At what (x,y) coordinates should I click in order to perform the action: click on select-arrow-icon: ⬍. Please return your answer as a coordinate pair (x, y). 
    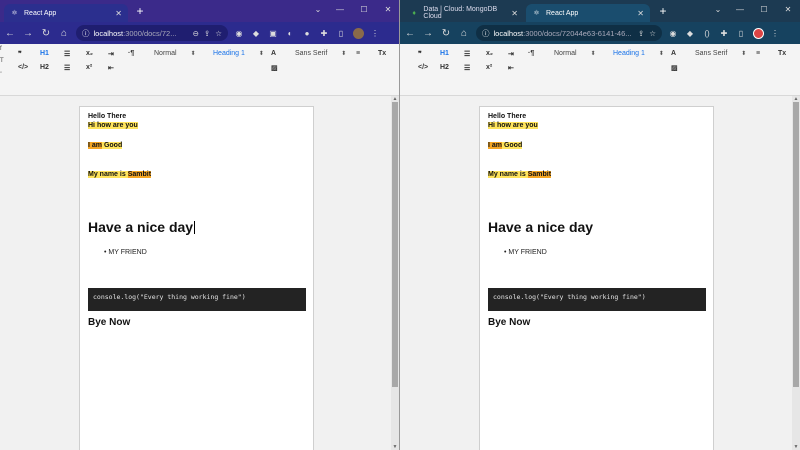
    Looking at the image, I should click on (344, 54).